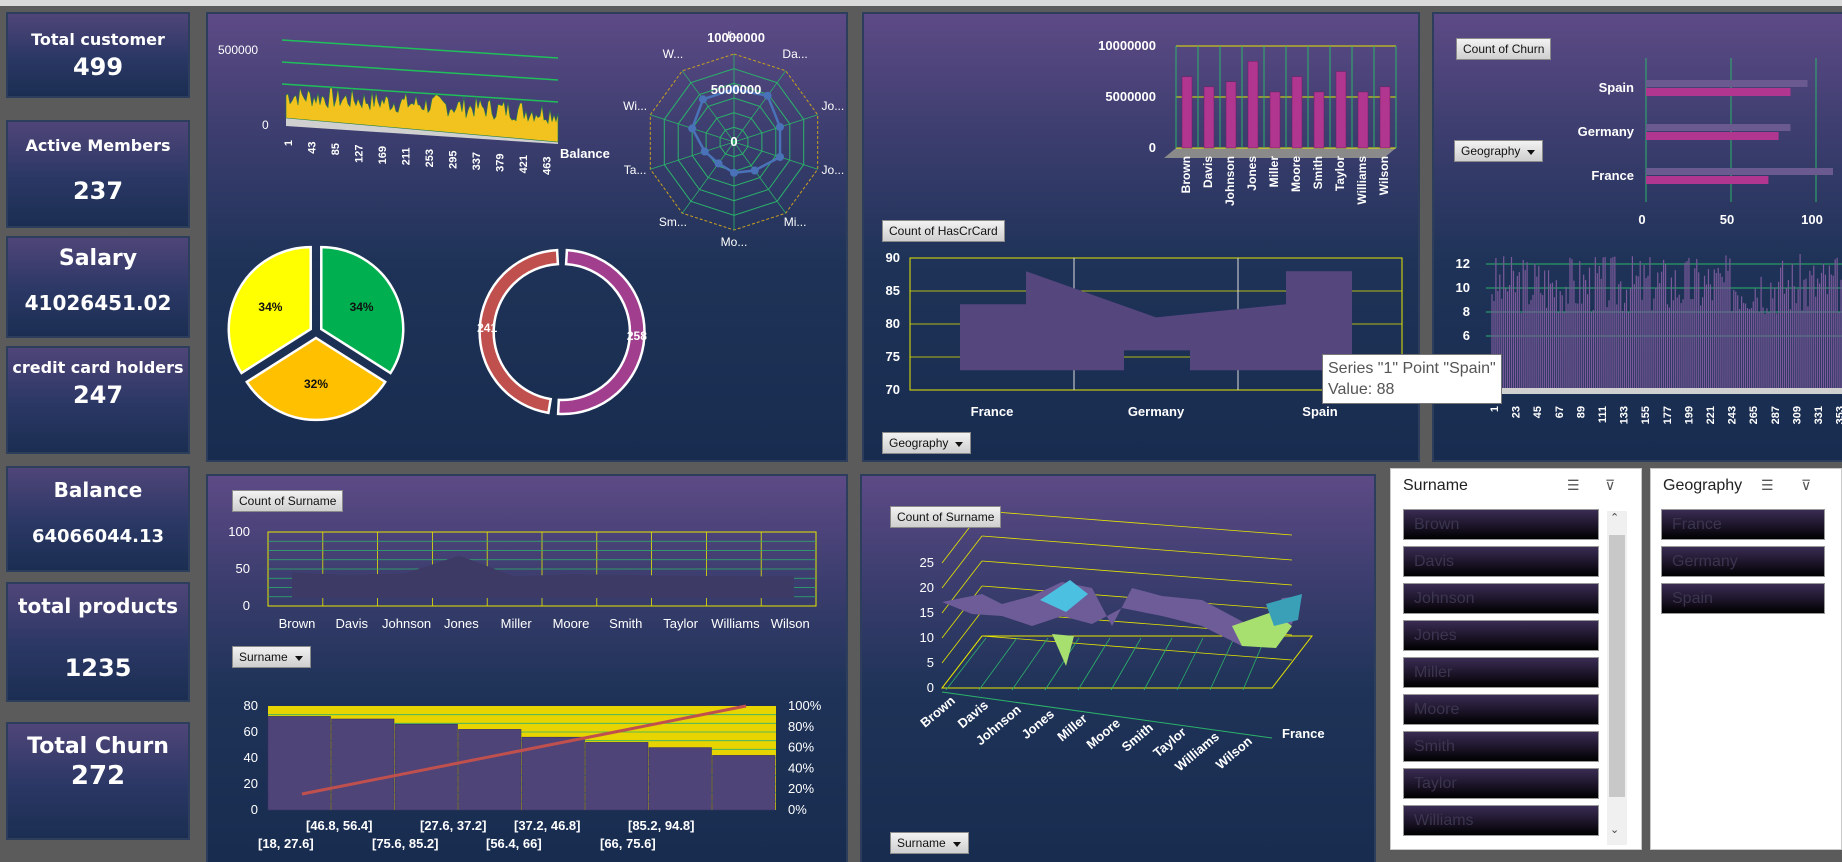 This screenshot has width=1842, height=862. What do you see at coordinates (1435, 485) in the screenshot?
I see `slicer-title: Surname` at bounding box center [1435, 485].